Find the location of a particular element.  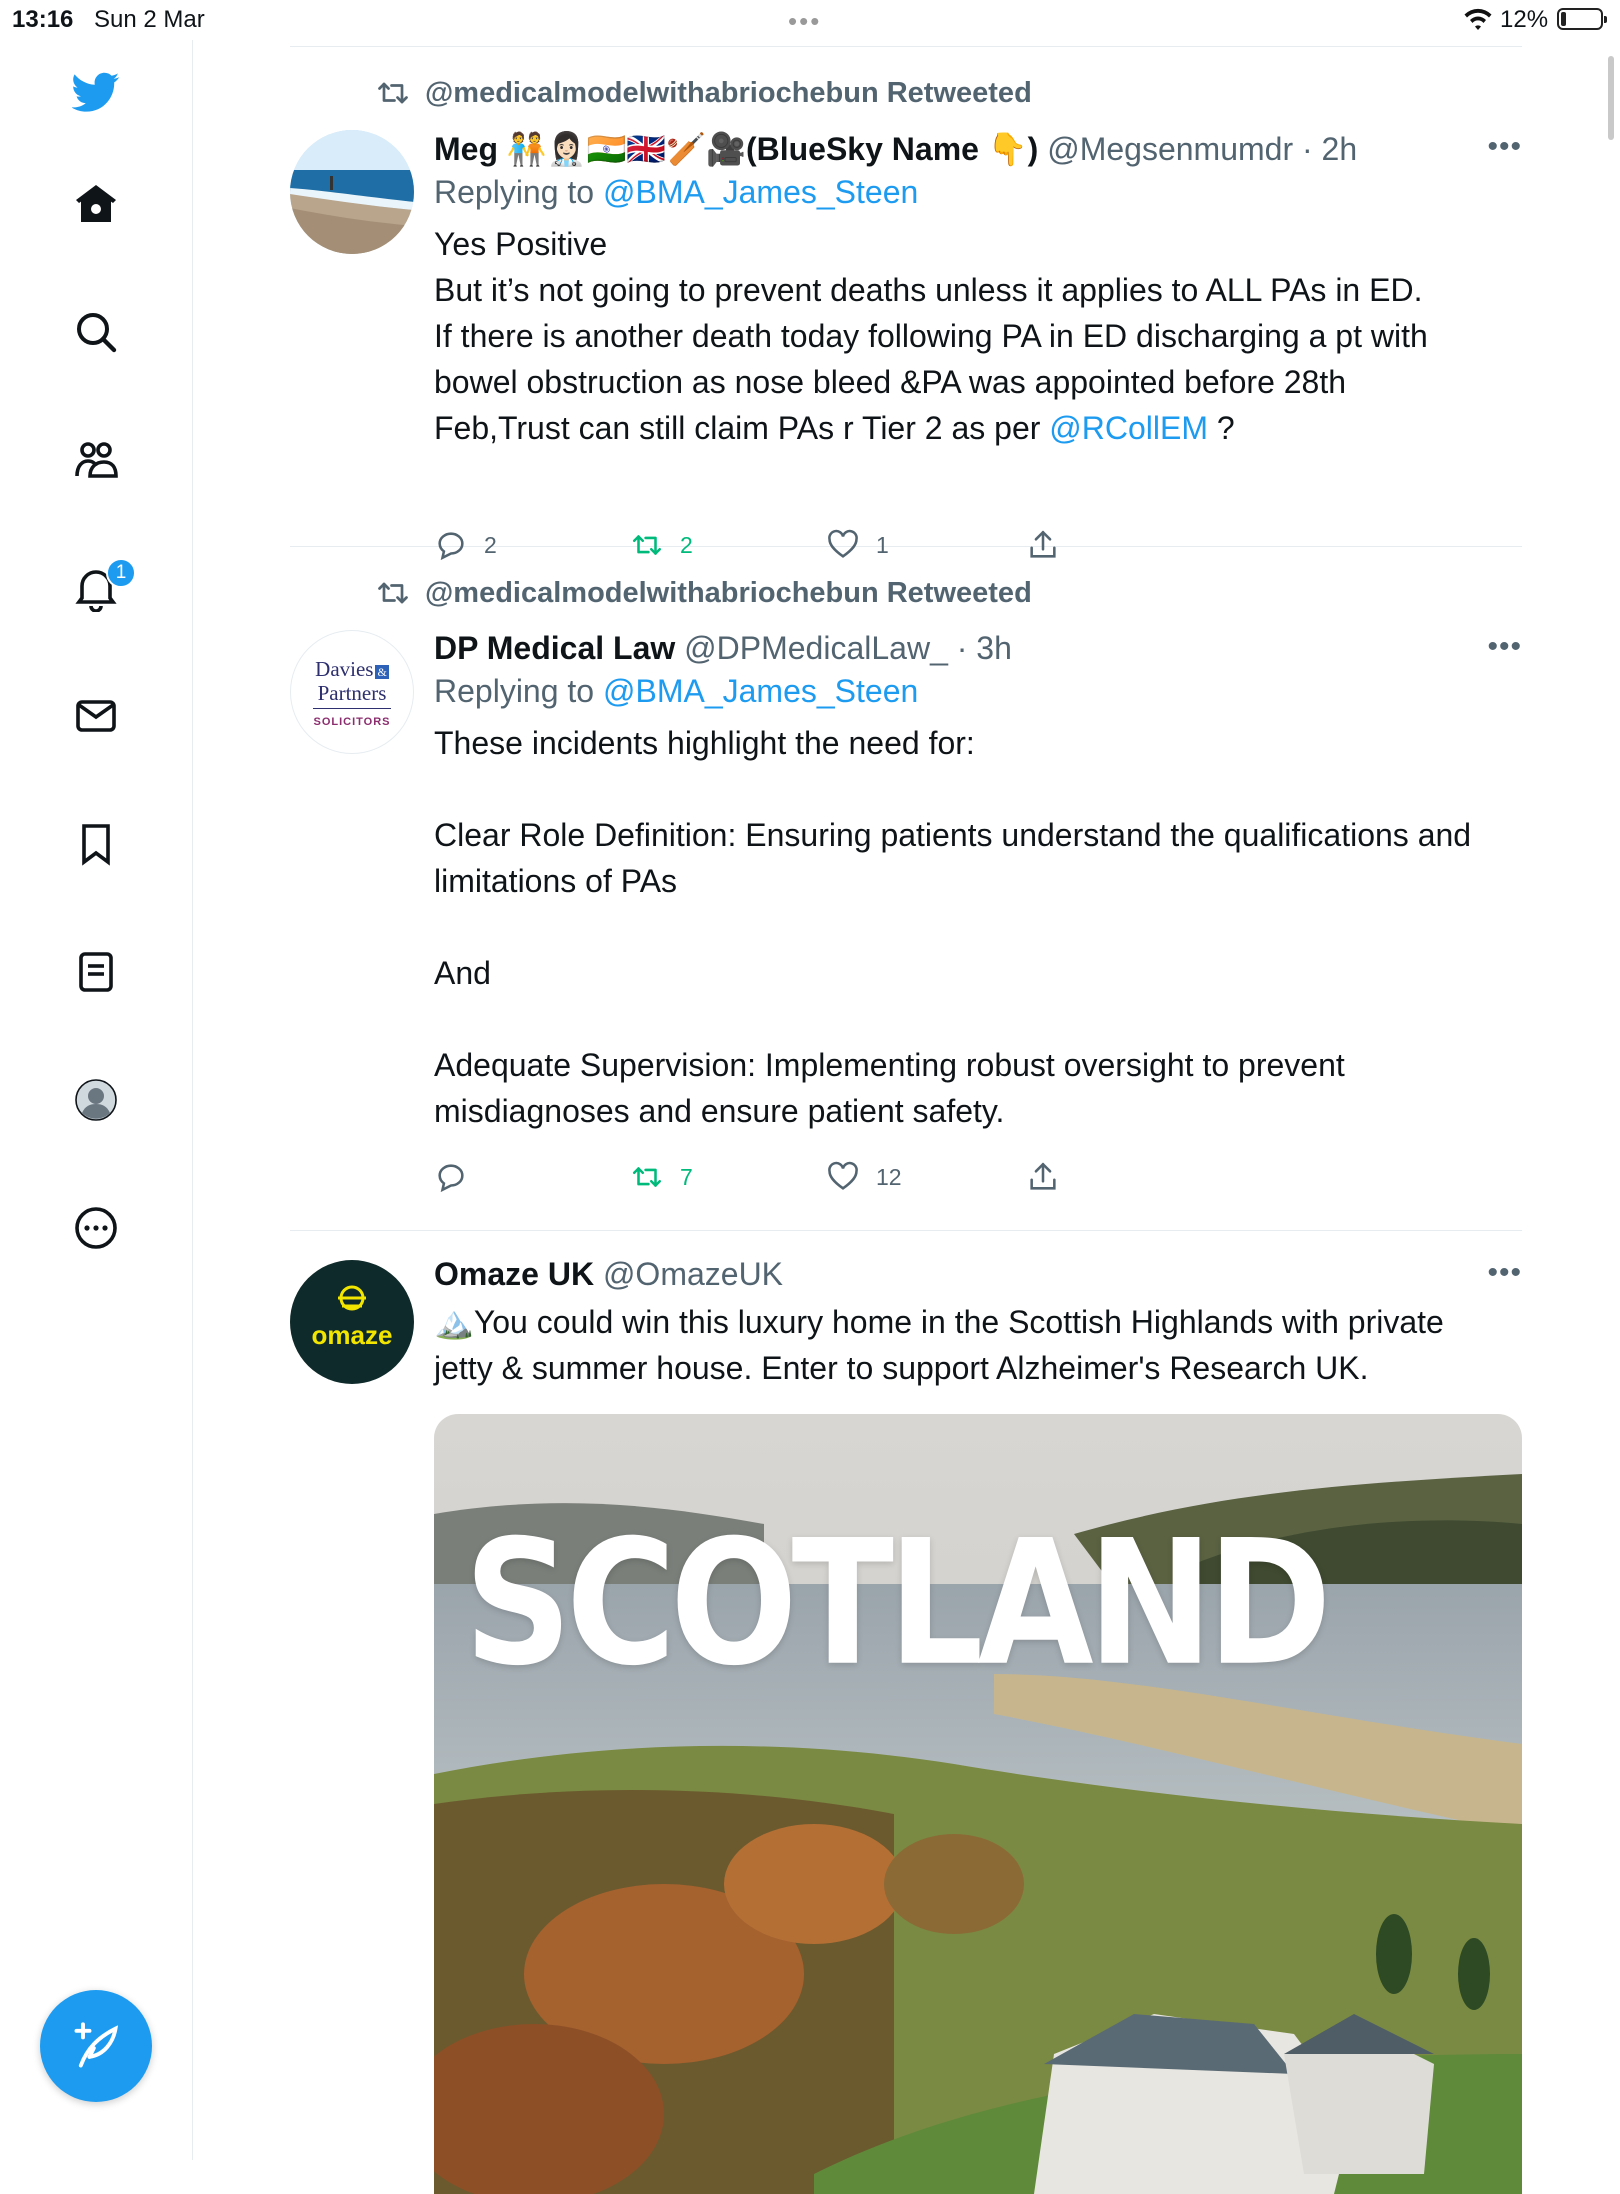

omaze-logo-text: omaze is located at coordinates (352, 1335).